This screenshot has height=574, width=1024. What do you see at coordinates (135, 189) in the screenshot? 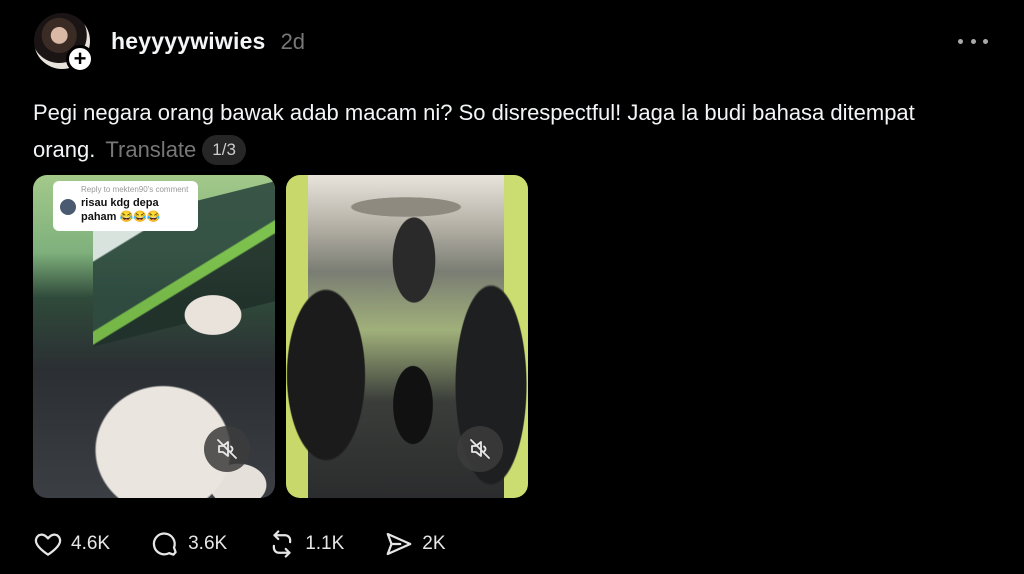
I see `reply-header: Reply to mekten90's comment` at bounding box center [135, 189].